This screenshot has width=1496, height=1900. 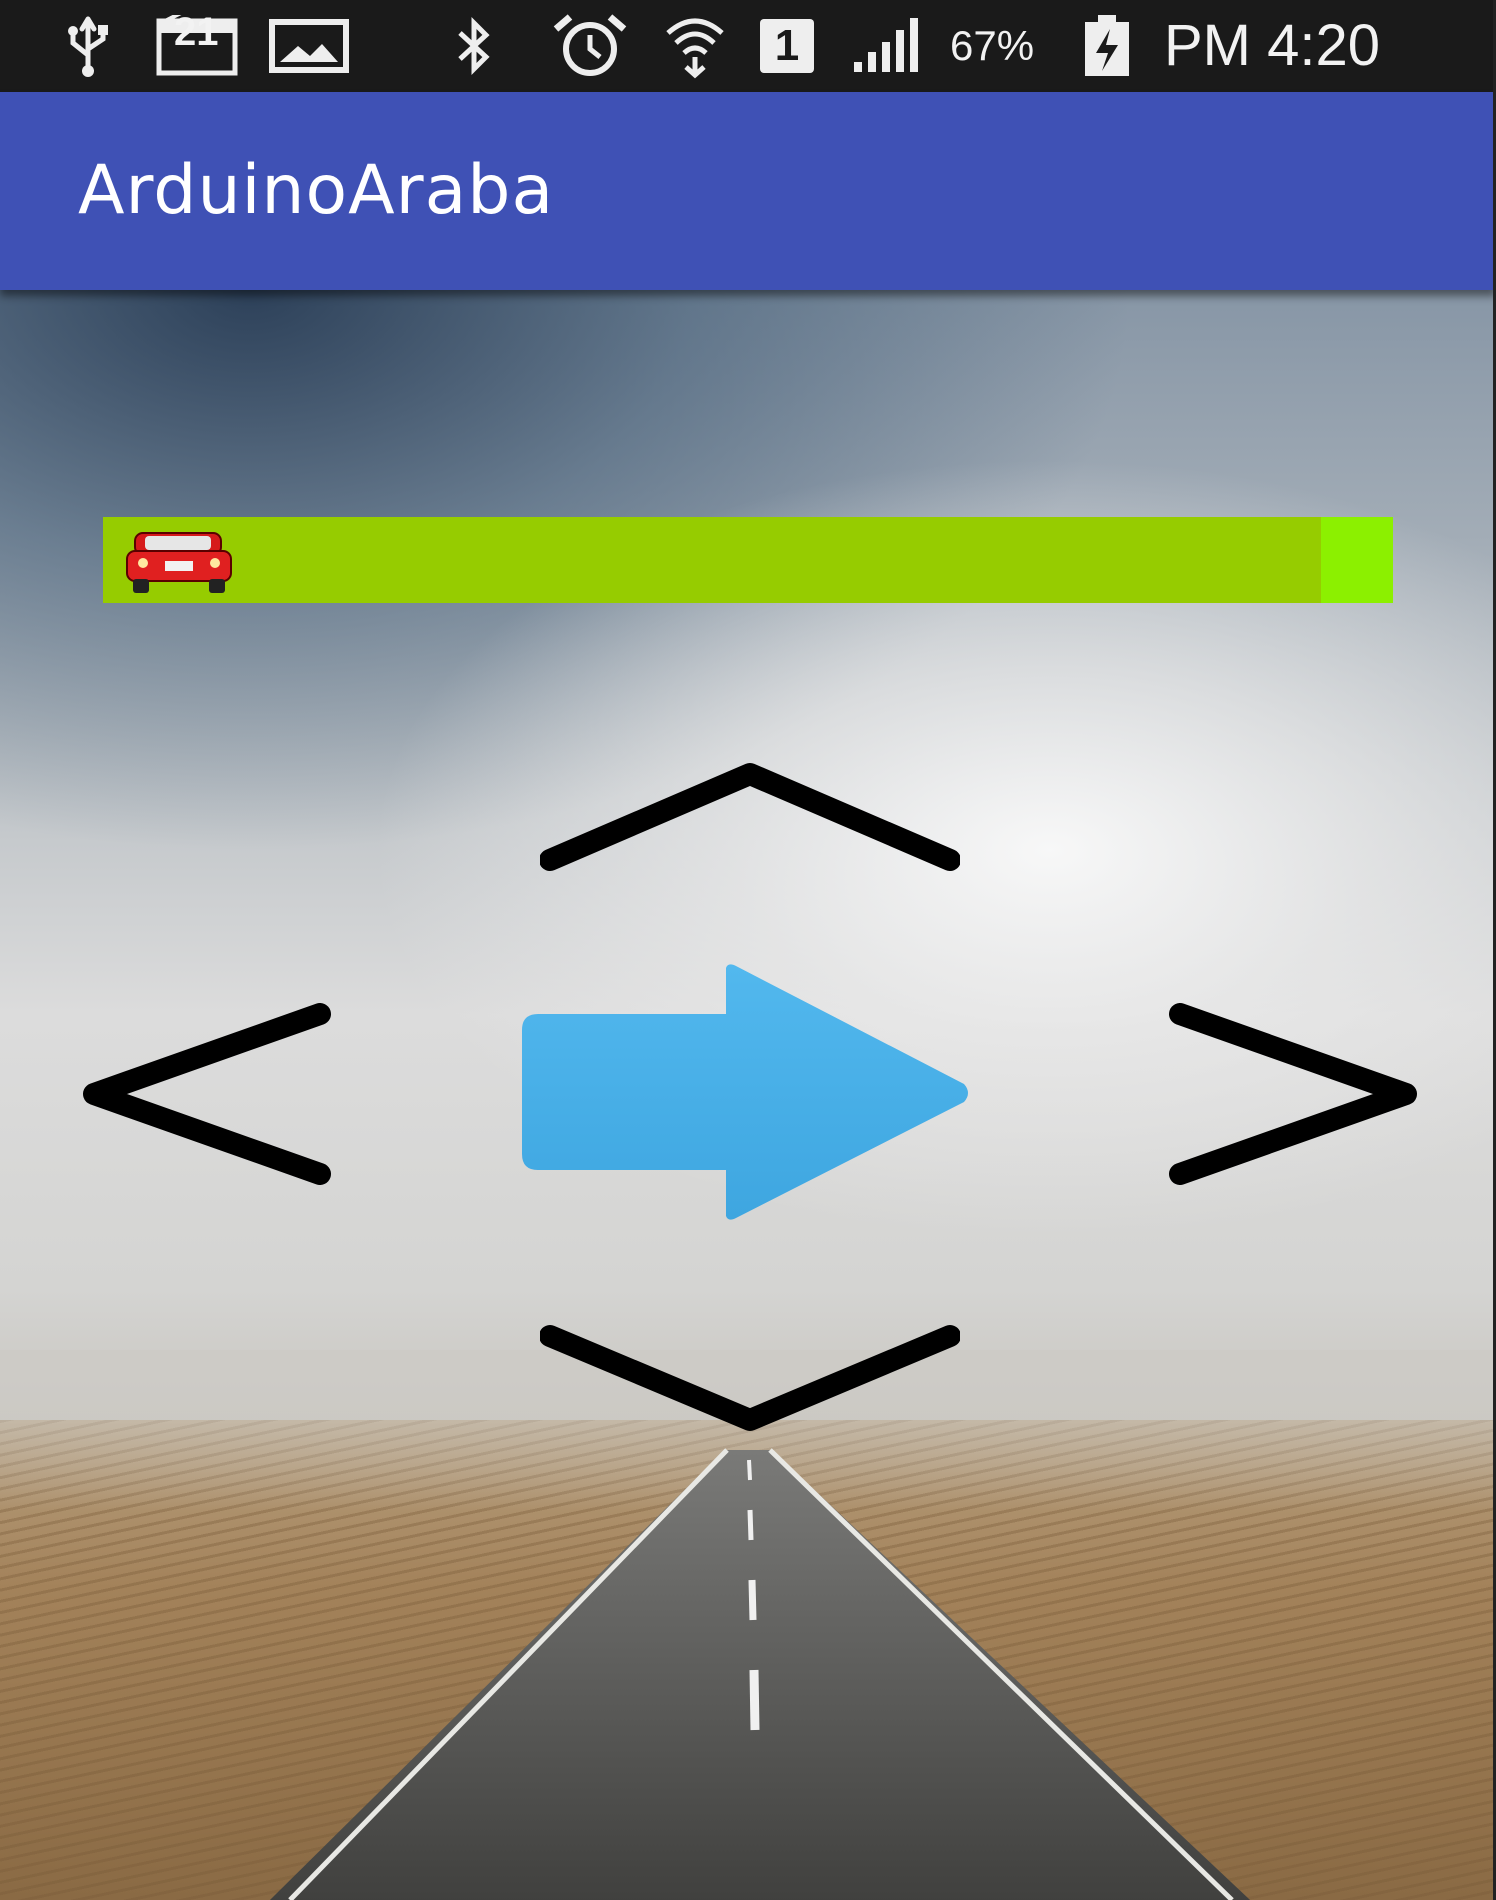 What do you see at coordinates (888, 46) in the screenshot?
I see `signal-icon` at bounding box center [888, 46].